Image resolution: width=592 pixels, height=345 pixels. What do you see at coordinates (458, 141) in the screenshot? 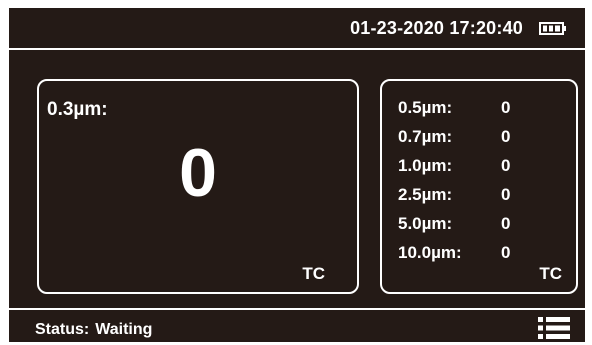
I see `size-channel-row: 0.7µm: 0` at bounding box center [458, 141].